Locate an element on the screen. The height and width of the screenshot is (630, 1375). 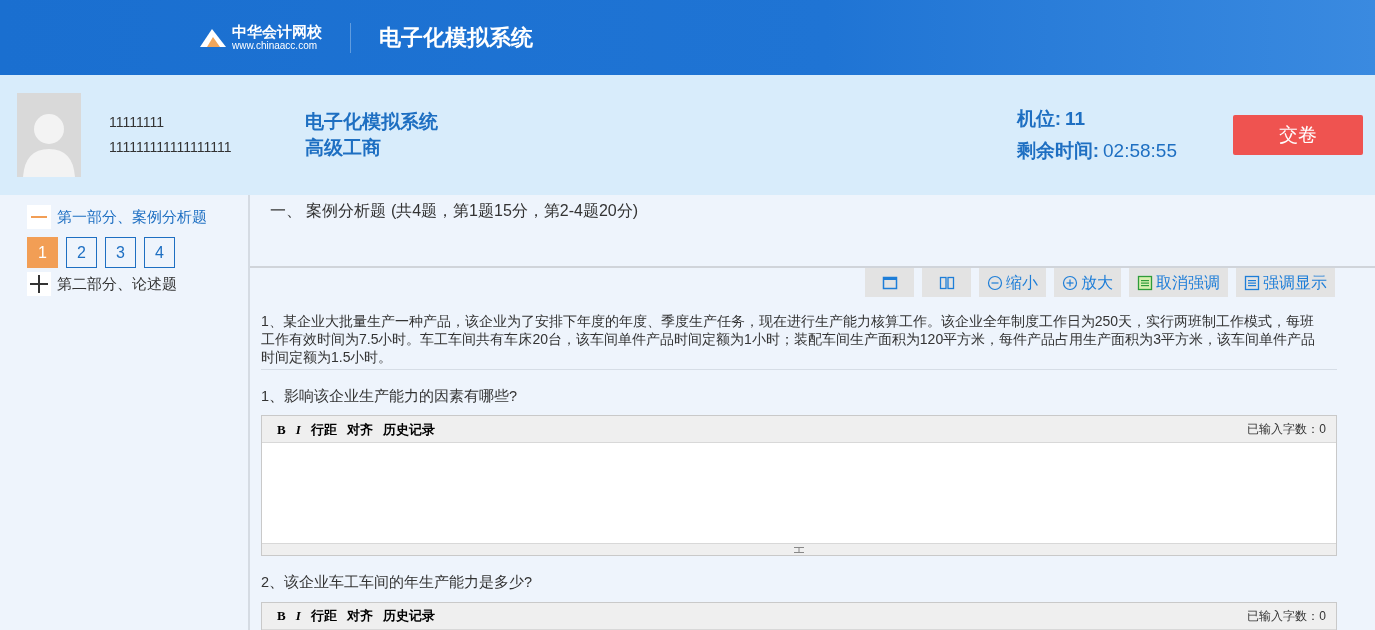
two-columns-icon is located at coordinates (946, 282).